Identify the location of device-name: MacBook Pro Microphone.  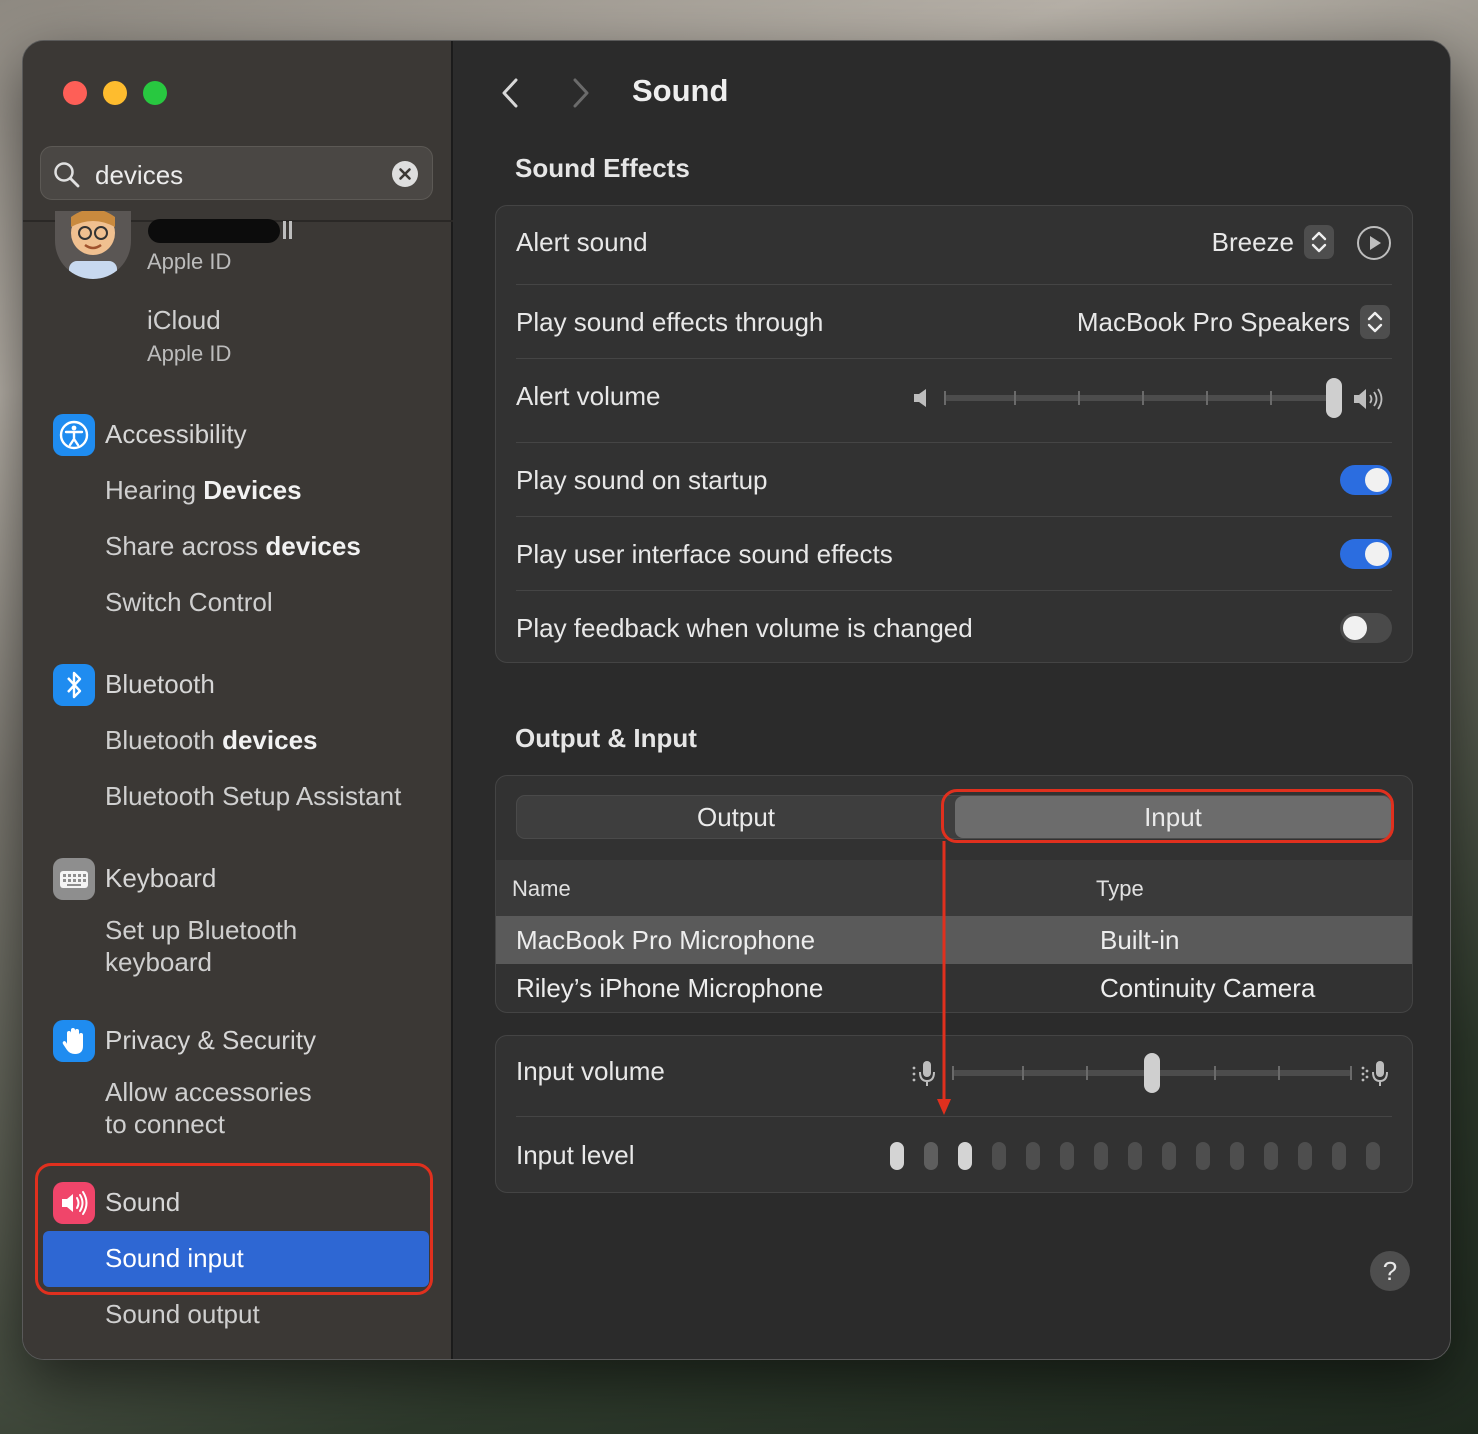
(666, 940).